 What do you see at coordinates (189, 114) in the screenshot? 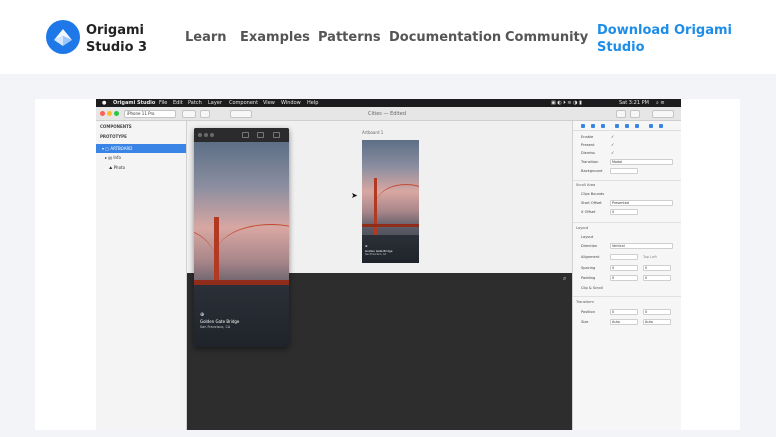
I see `toolbar-zoom-button` at bounding box center [189, 114].